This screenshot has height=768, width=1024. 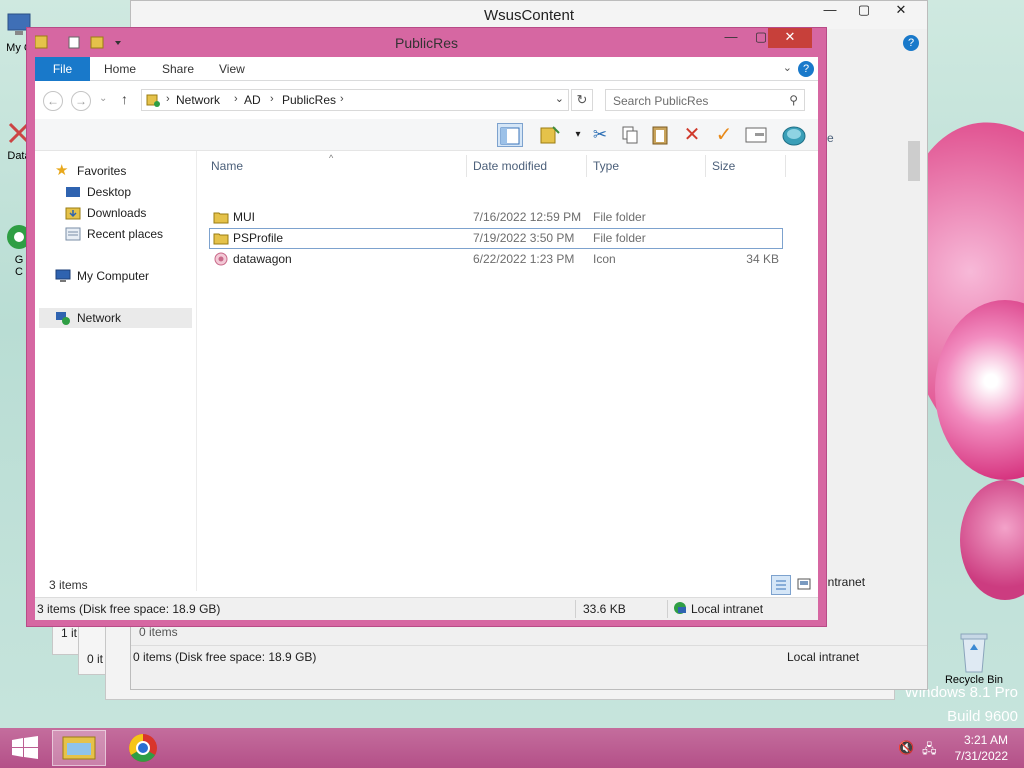 I want to click on nav-my-computer: My Computer, so click(x=102, y=276).